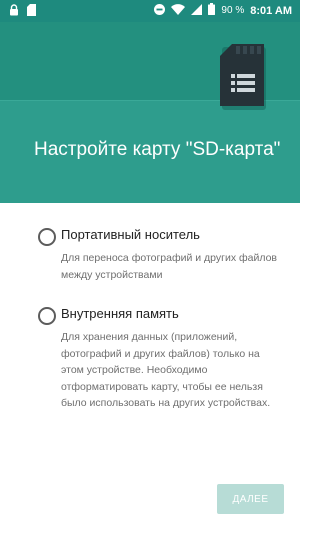 The height and width of the screenshot is (533, 320). I want to click on status-bar-time: 8:01 AM, so click(271, 10).